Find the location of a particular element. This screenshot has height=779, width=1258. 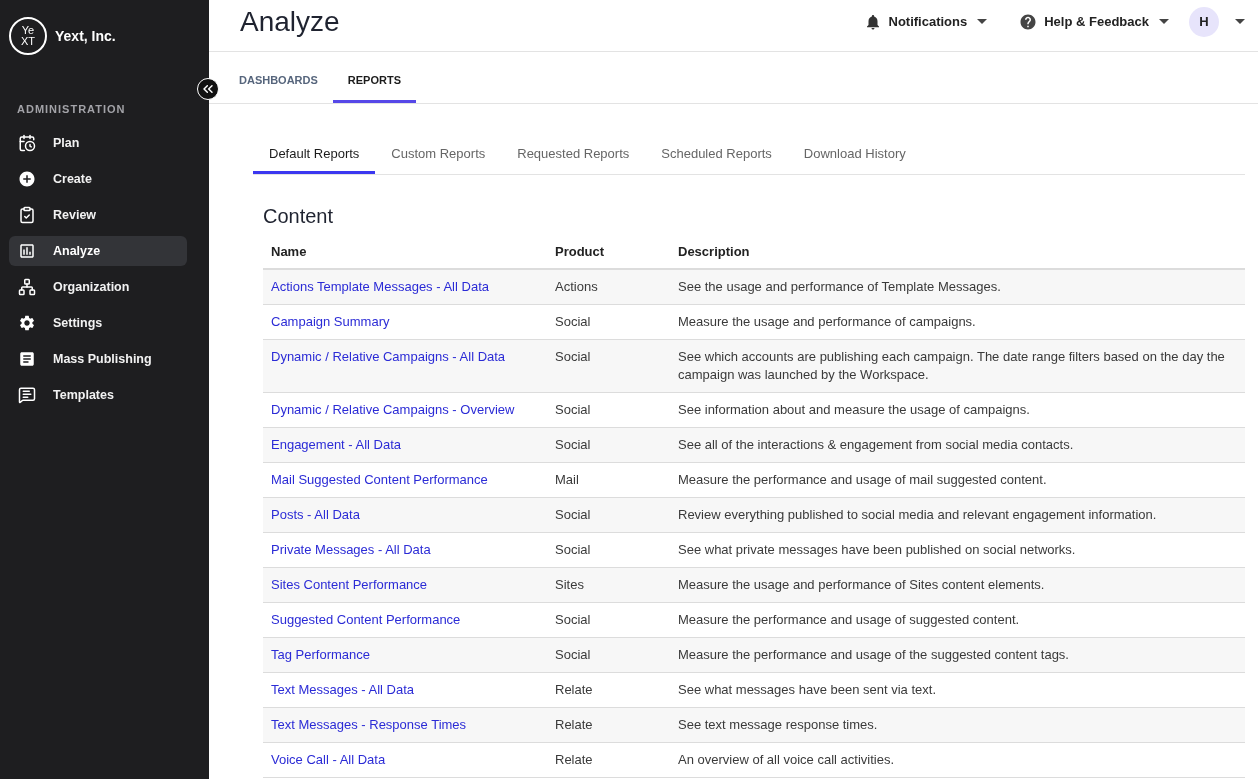

nav-item: Mass Publishing is located at coordinates (98, 359).